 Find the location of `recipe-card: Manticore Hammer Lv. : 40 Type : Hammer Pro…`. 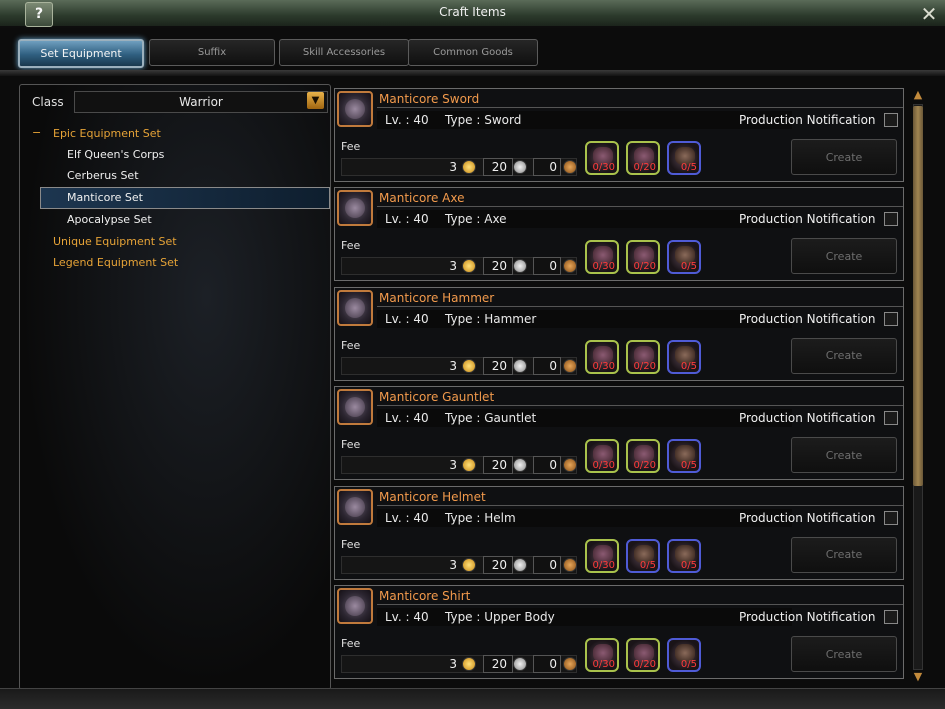

recipe-card: Manticore Hammer Lv. : 40 Type : Hammer Pro… is located at coordinates (619, 333).